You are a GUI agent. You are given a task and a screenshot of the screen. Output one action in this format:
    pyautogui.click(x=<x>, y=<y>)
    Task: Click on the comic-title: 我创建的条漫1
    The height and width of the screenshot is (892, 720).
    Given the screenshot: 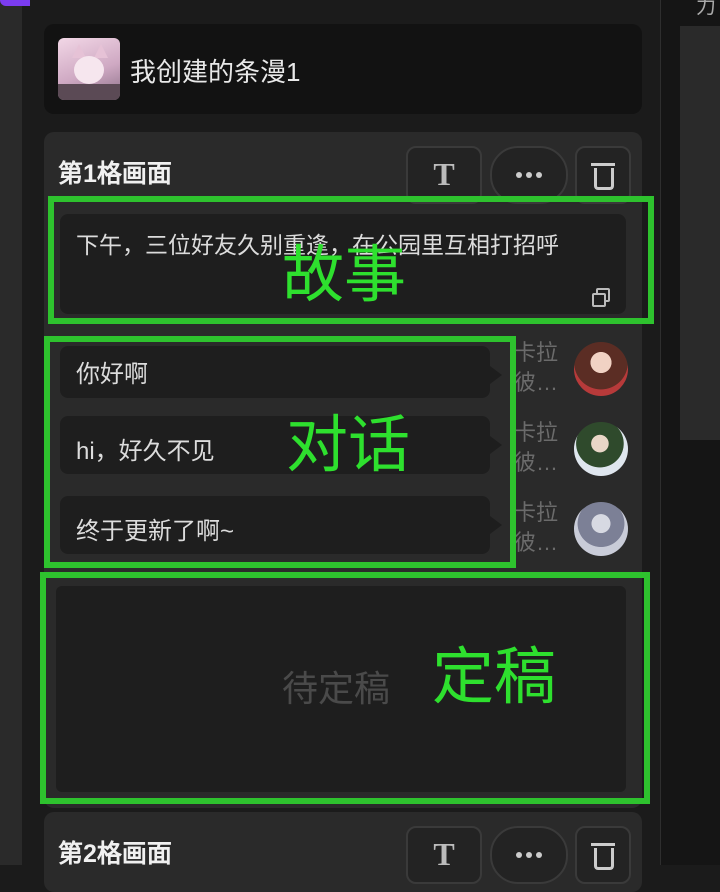 What is the action you would take?
    pyautogui.click(x=215, y=72)
    